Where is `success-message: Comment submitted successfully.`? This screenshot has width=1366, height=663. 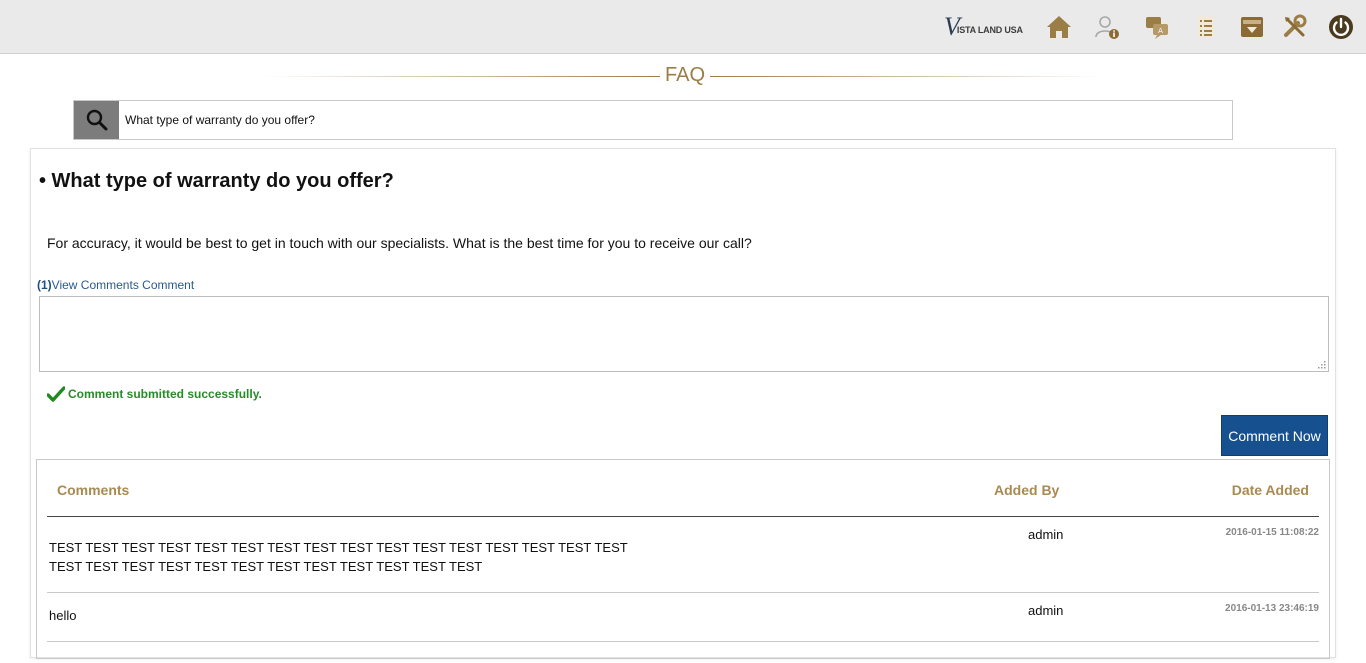 success-message: Comment submitted successfully. is located at coordinates (154, 394).